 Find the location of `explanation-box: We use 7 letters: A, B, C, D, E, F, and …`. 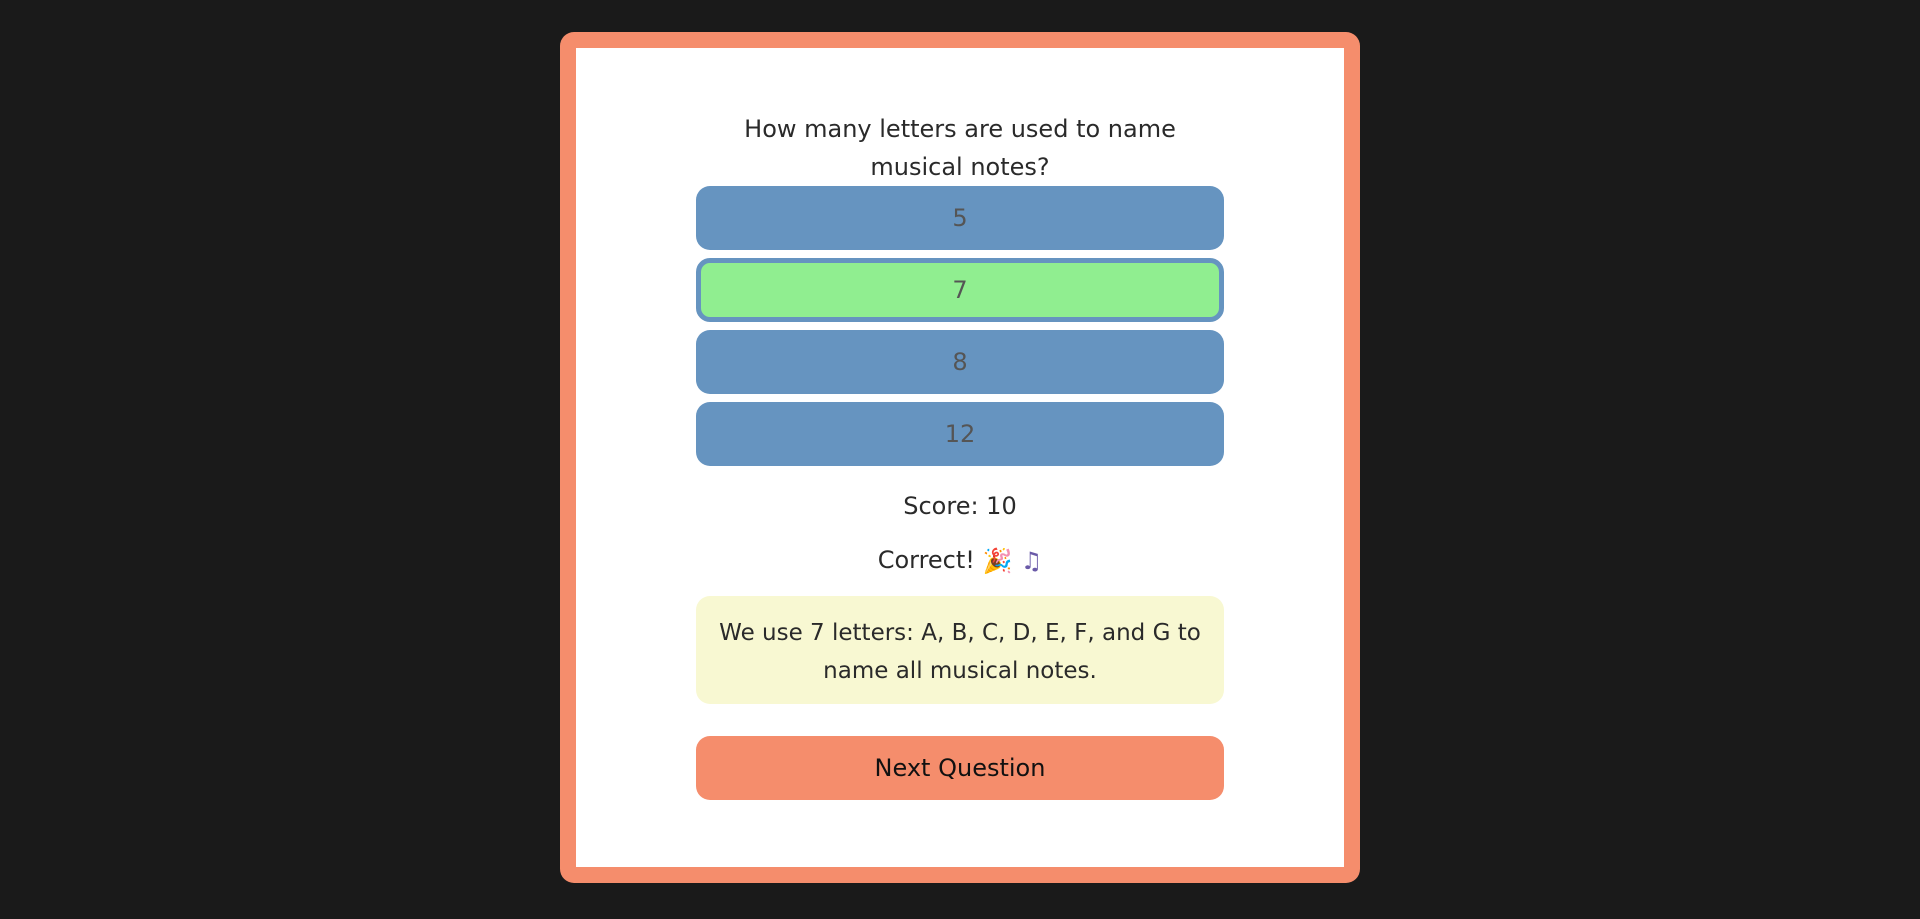

explanation-box: We use 7 letters: A, B, C, D, E, F, and … is located at coordinates (960, 650).